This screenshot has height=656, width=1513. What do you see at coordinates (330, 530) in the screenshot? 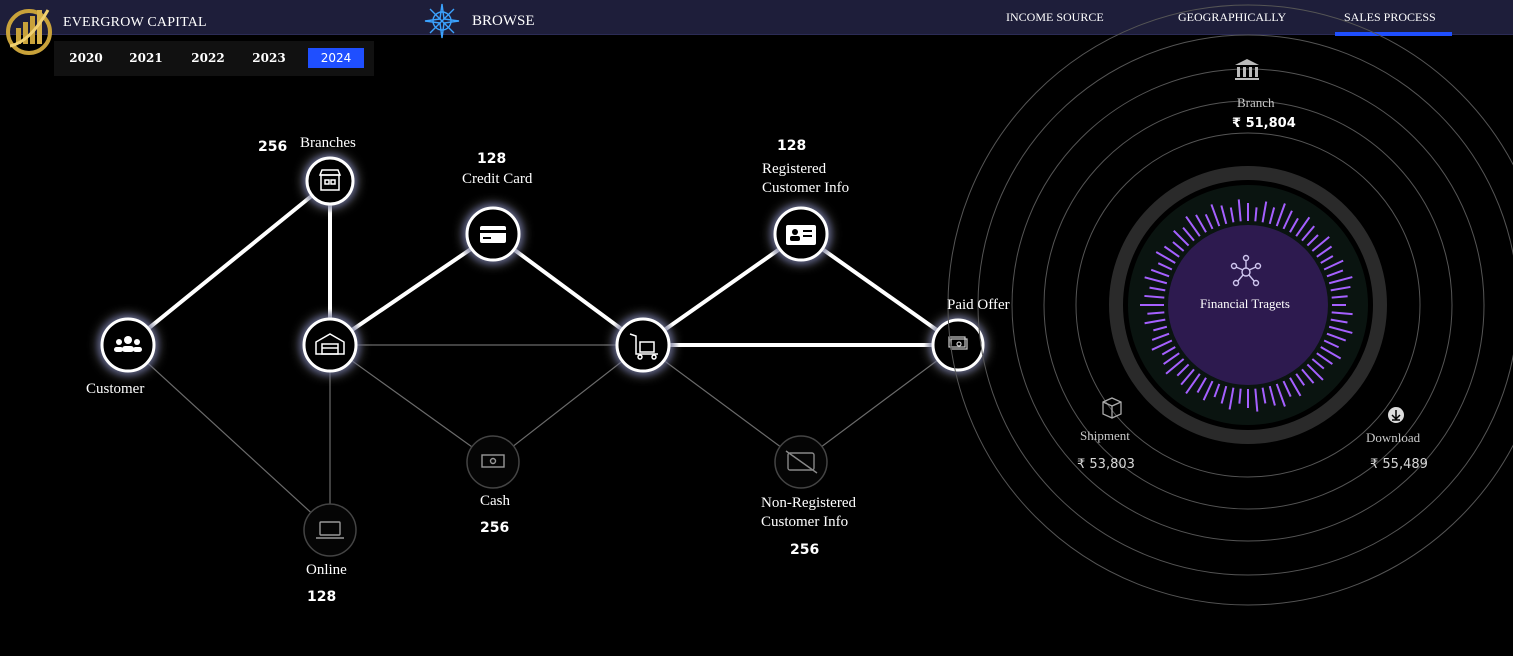
I see `node-online` at bounding box center [330, 530].